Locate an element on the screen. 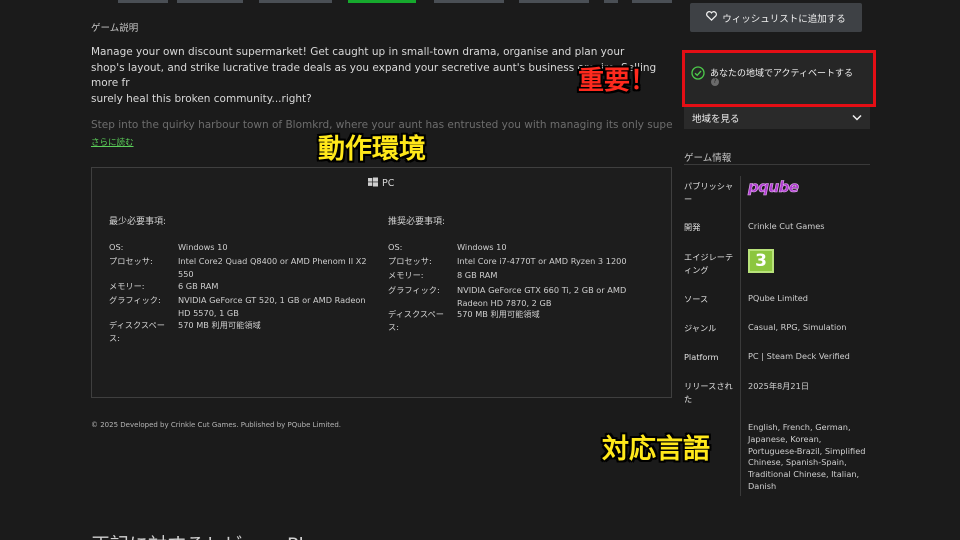  genre-label: ジャンル is located at coordinates (700, 328).